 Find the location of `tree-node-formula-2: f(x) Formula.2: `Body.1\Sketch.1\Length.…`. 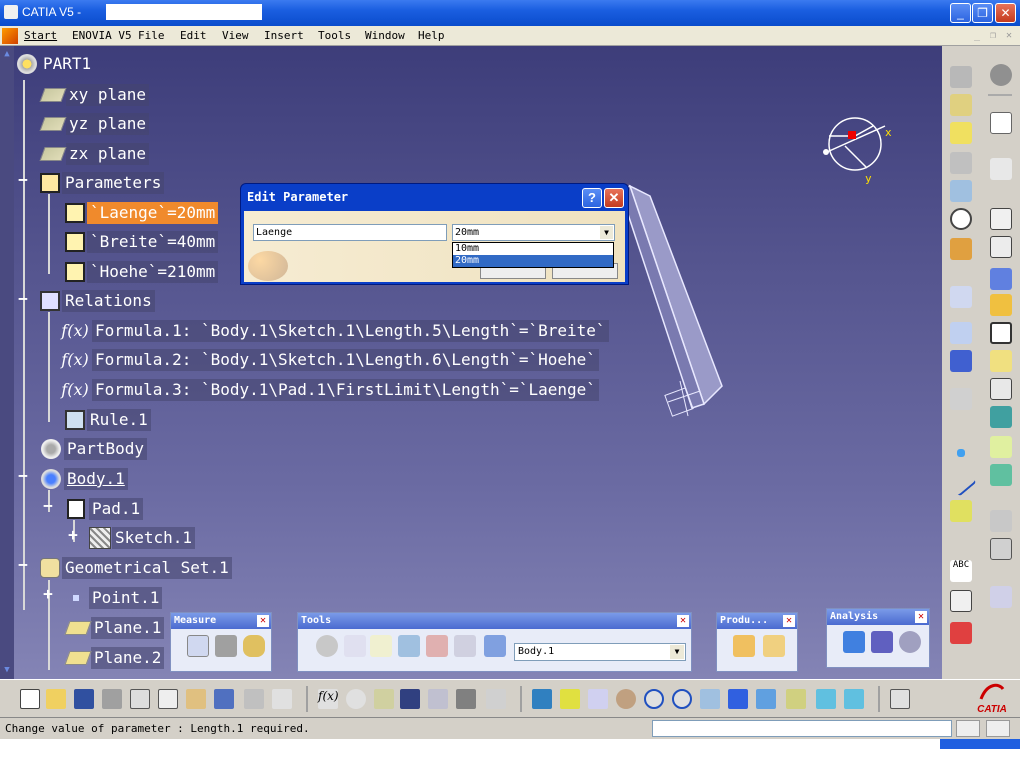

tree-node-formula-2: f(x) Formula.2: `Body.1\Sketch.1\Length.… is located at coordinates (329, 360).